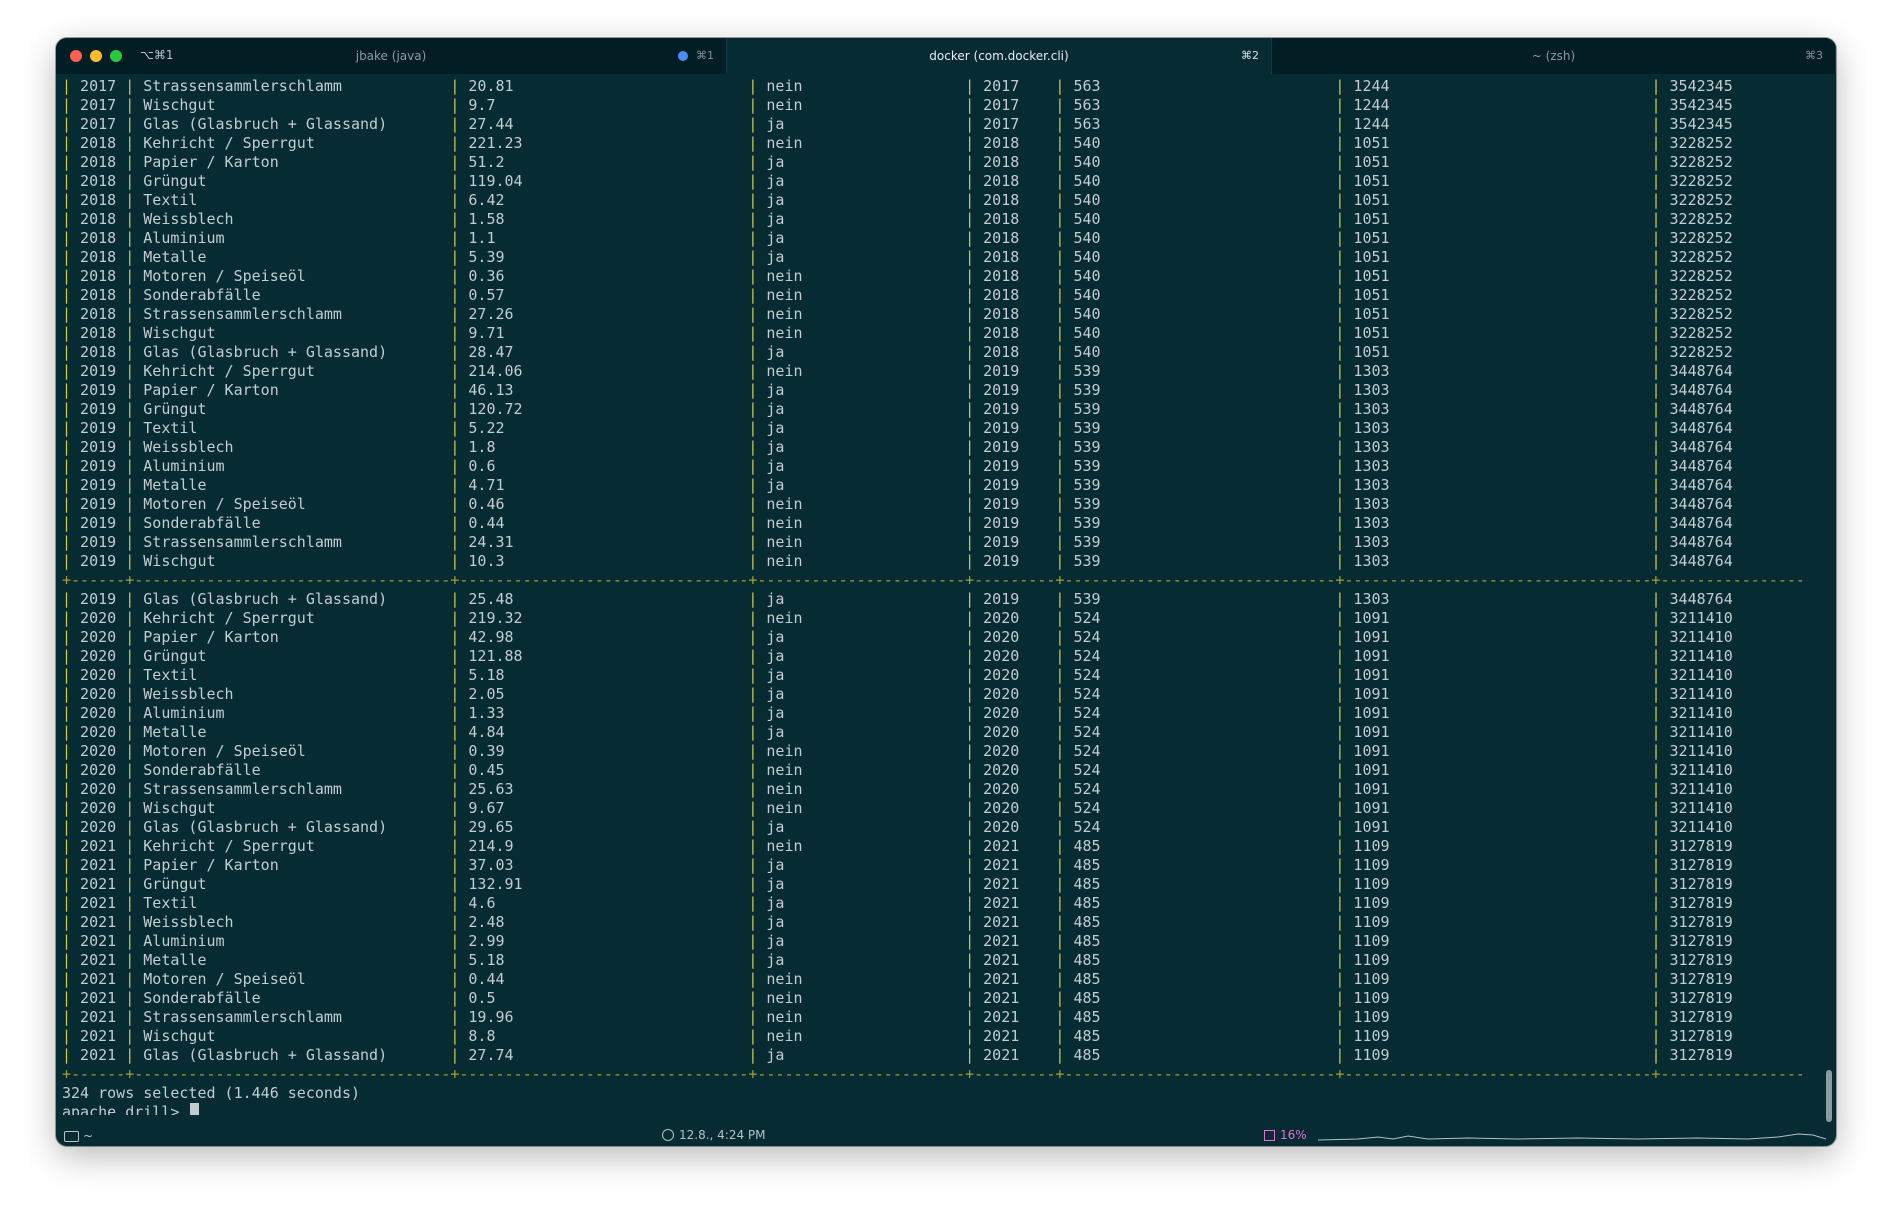  What do you see at coordinates (932, 1109) in the screenshot?
I see `command-prompt: apache drill>` at bounding box center [932, 1109].